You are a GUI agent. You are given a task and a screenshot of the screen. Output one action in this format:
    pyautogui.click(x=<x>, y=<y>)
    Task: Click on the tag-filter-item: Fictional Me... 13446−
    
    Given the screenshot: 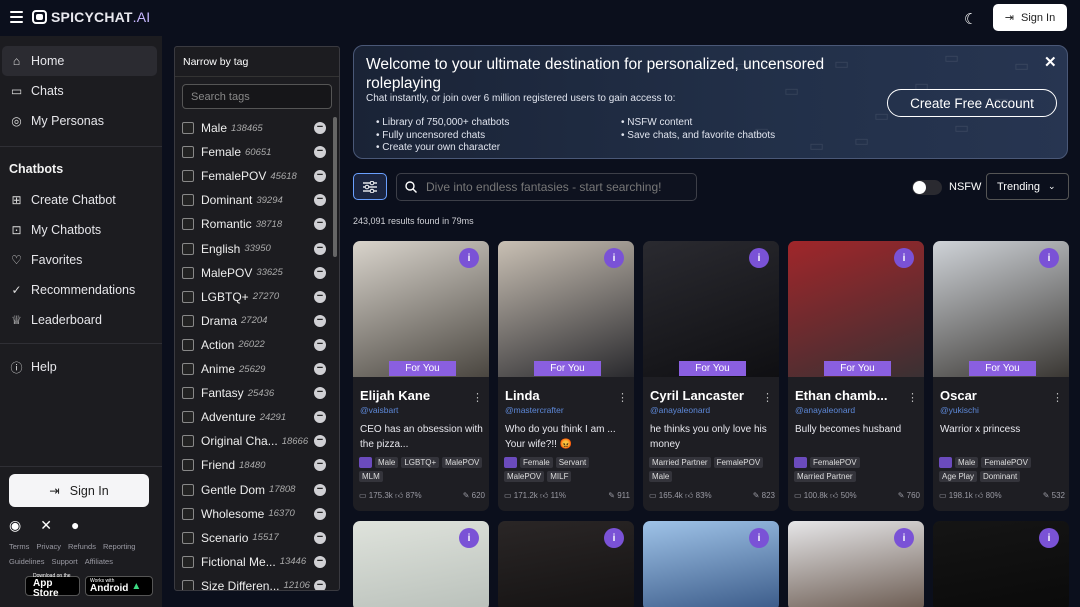 What is the action you would take?
    pyautogui.click(x=255, y=562)
    